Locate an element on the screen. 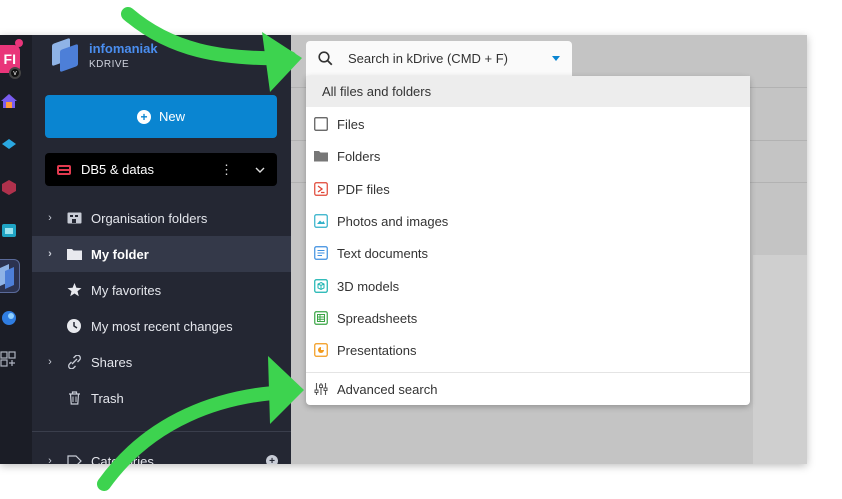 The image size is (842, 499). sidebar-item-label: Categories is located at coordinates (122, 459).